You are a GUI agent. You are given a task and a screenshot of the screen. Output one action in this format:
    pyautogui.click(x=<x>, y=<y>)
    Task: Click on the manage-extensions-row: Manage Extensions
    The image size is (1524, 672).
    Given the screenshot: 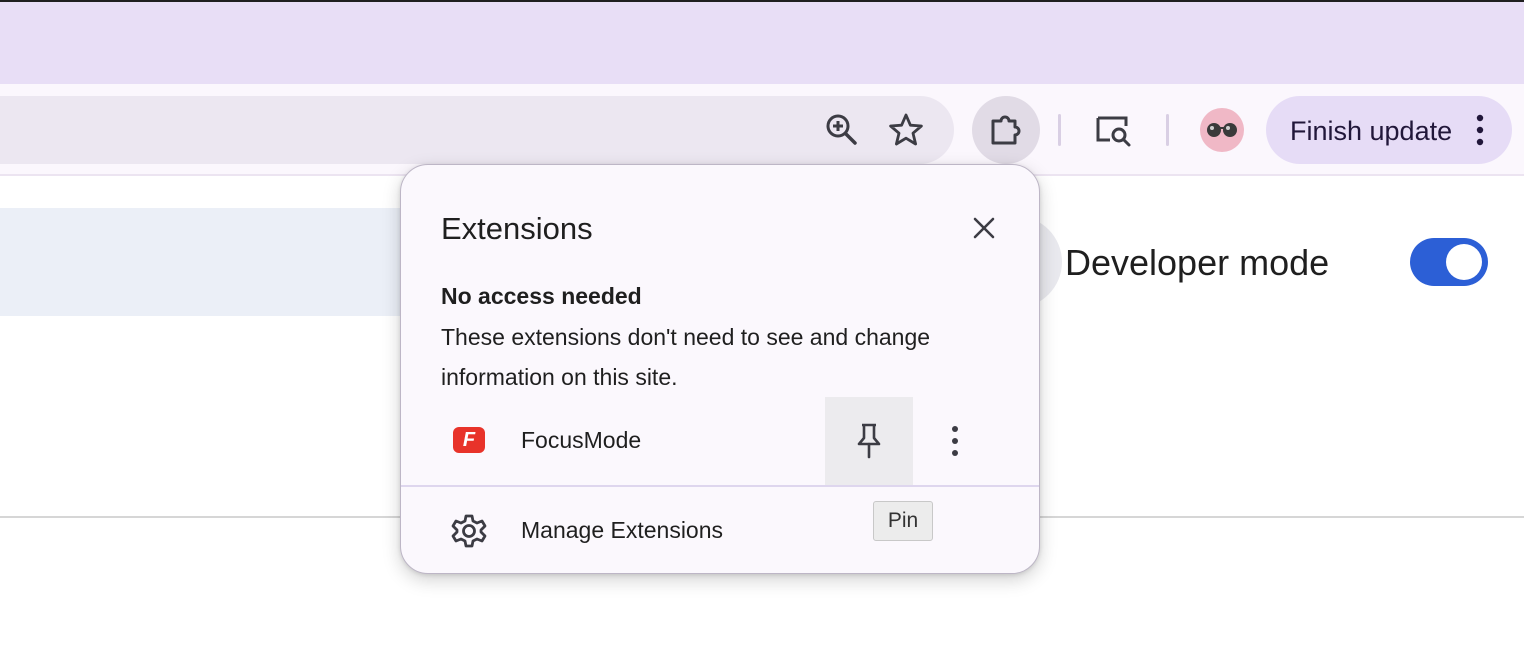 What is the action you would take?
    pyautogui.click(x=720, y=530)
    